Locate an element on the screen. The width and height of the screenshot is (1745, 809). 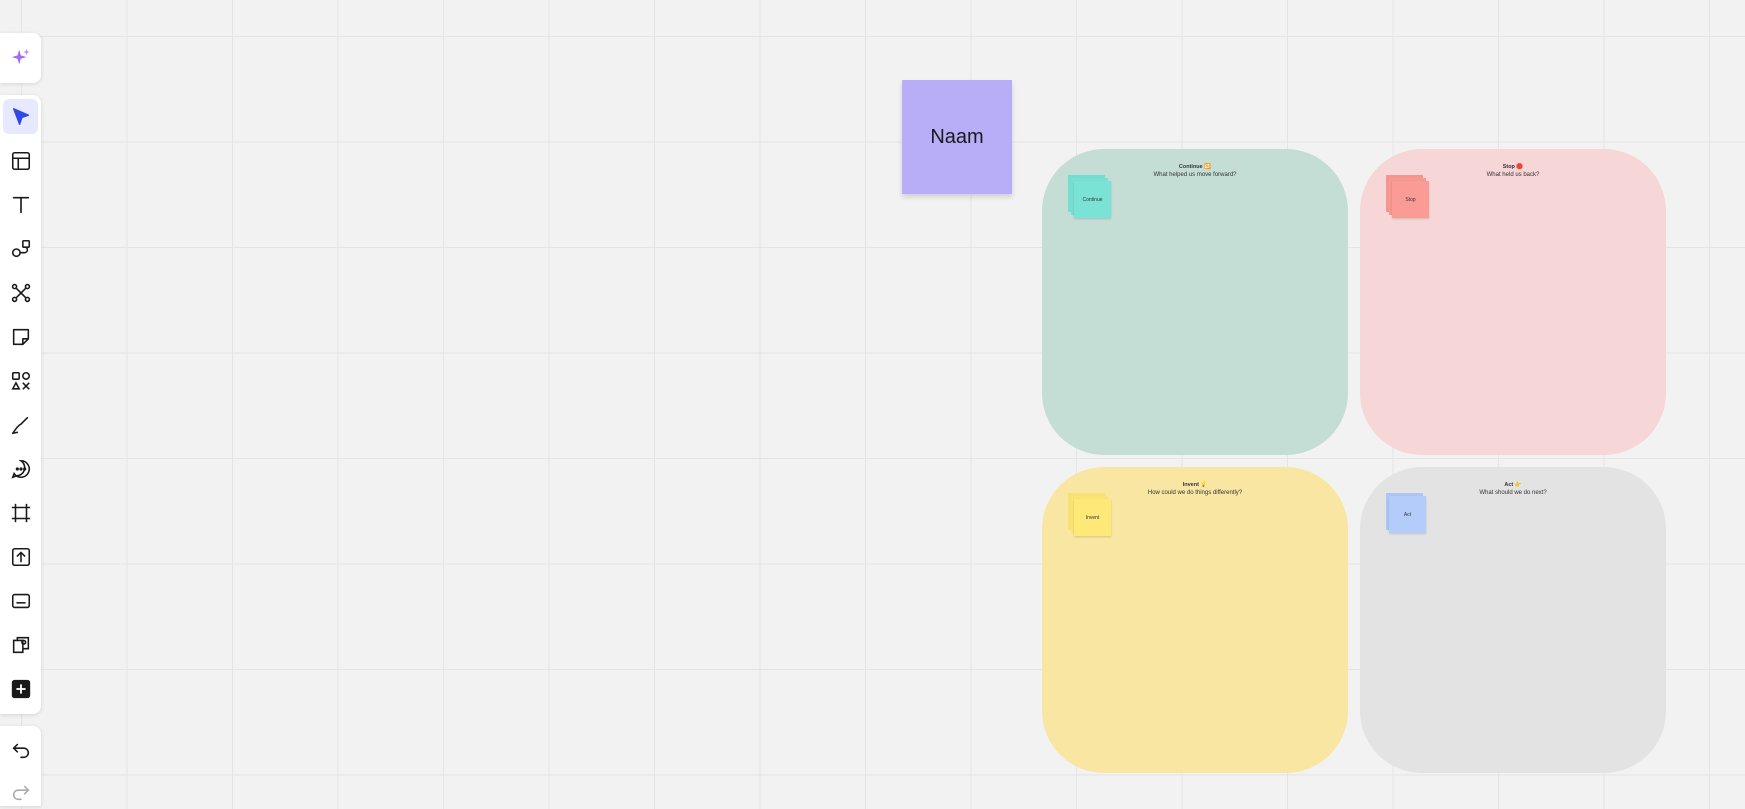
templates-icon is located at coordinates (20, 160).